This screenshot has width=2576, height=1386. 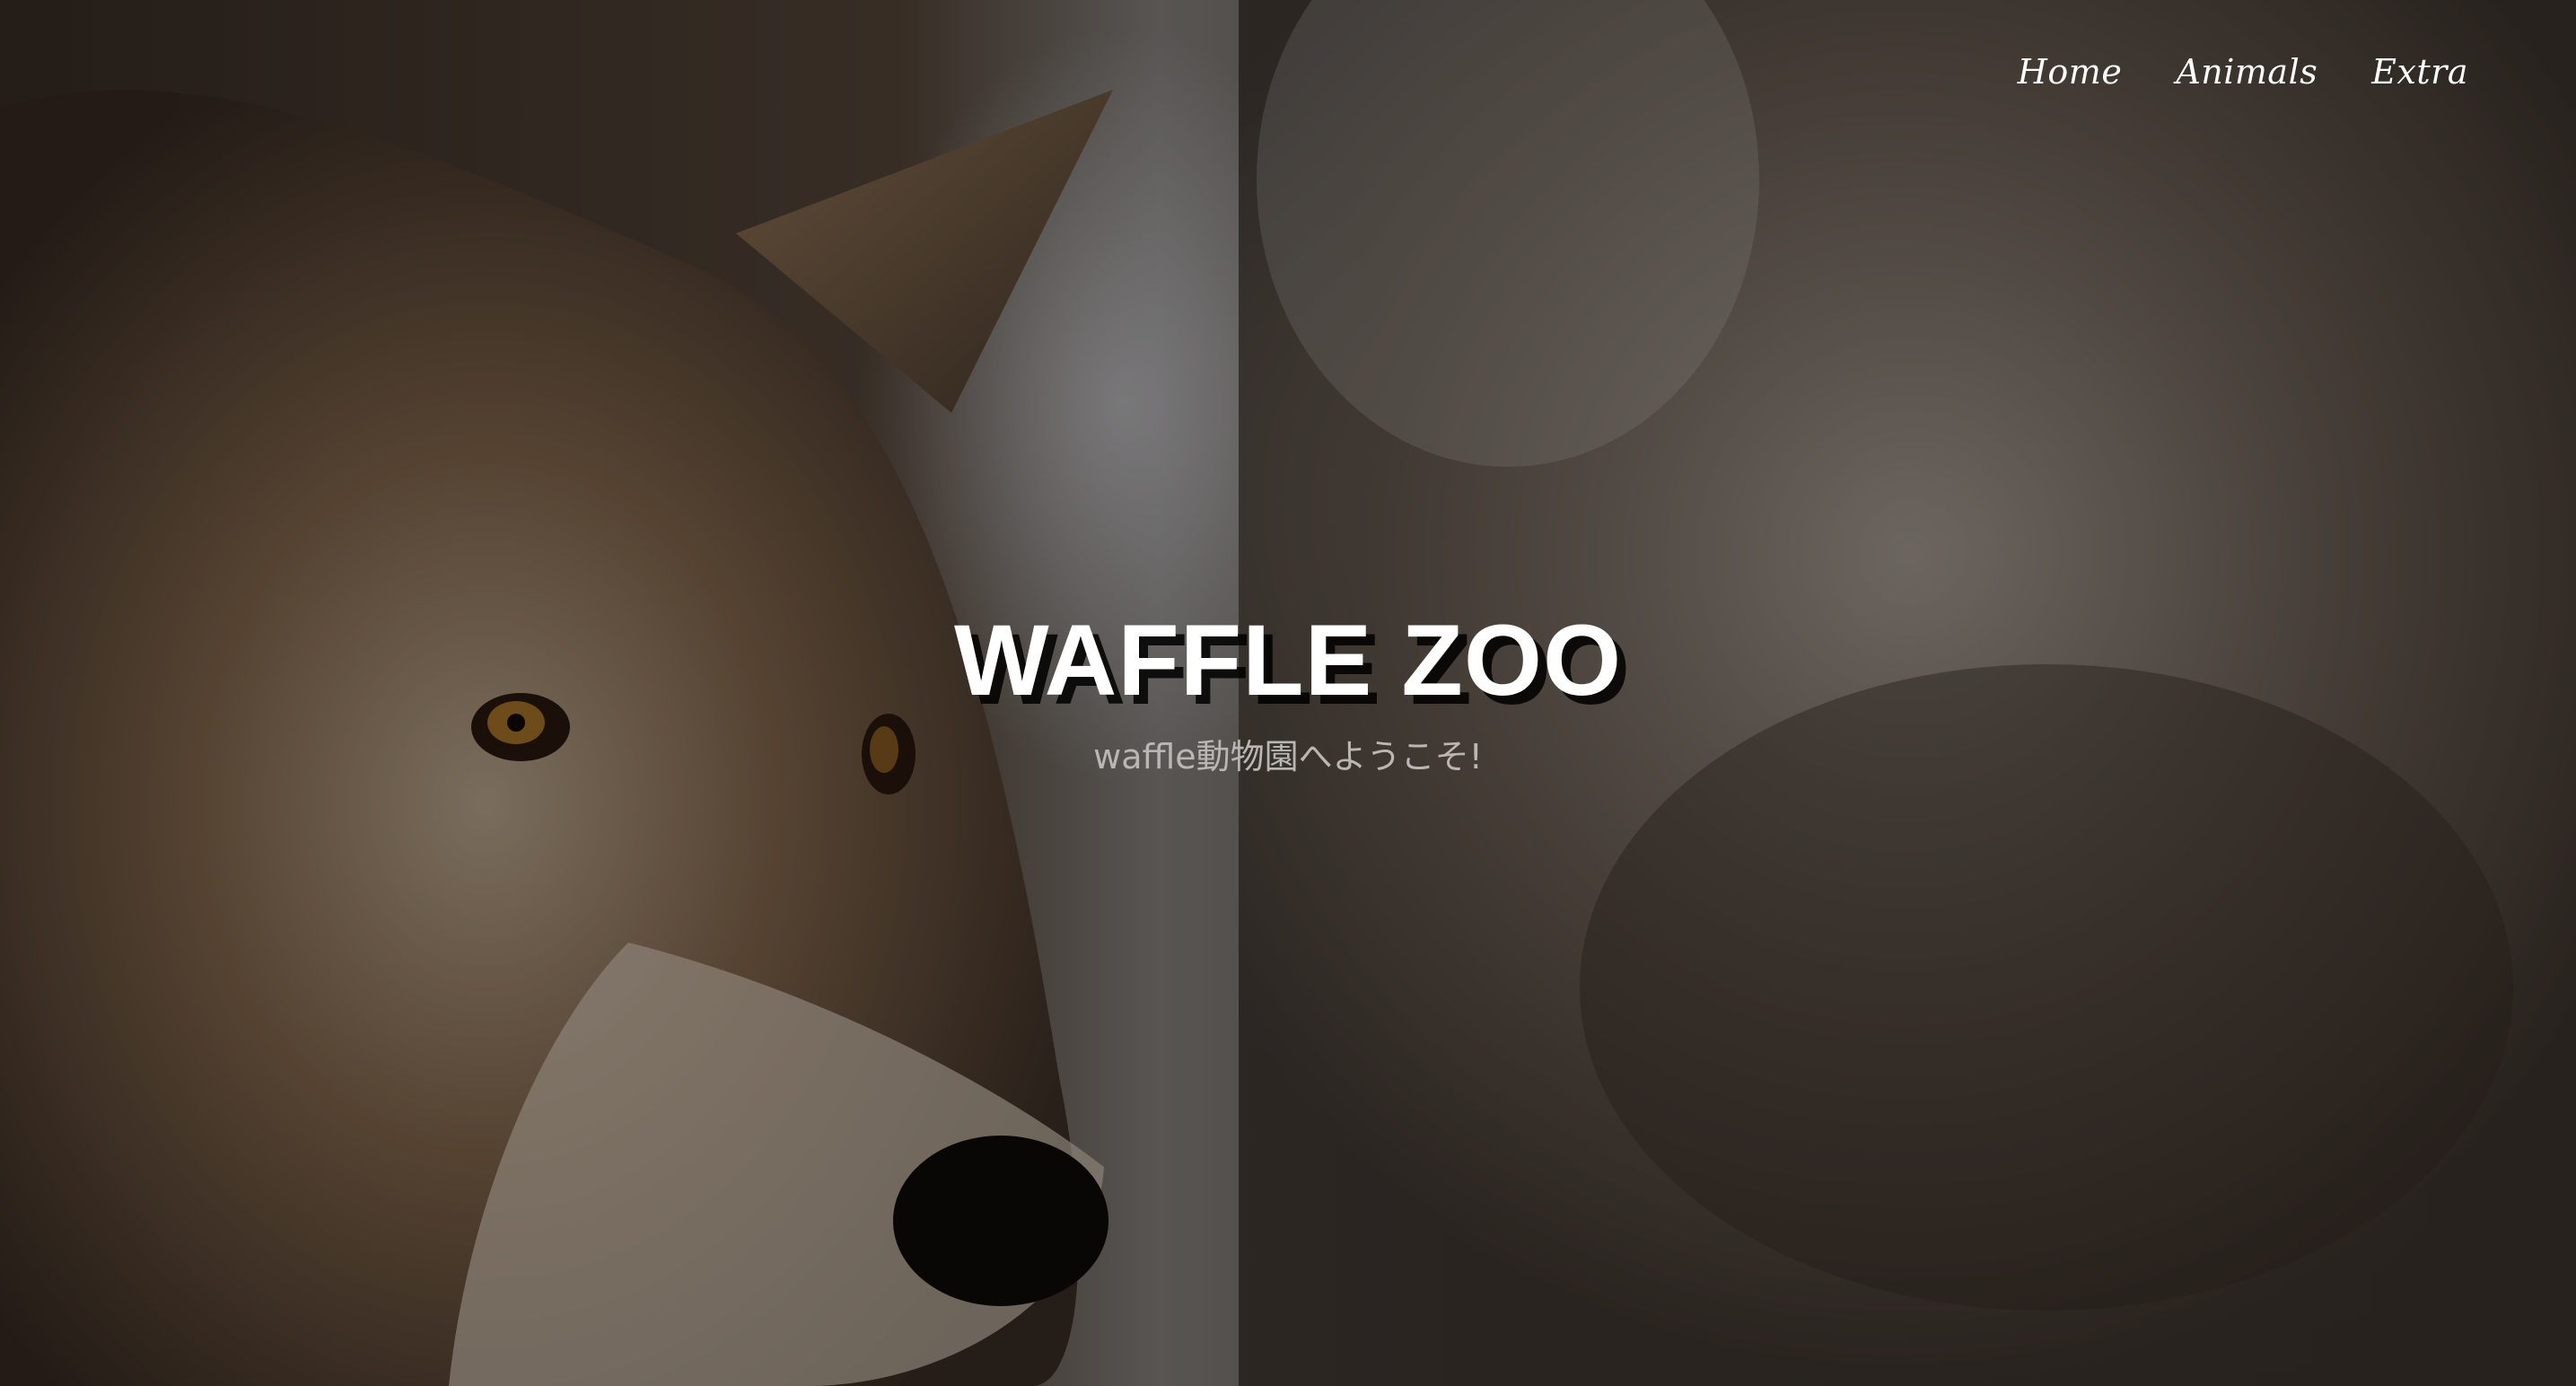 I want to click on hero-title-block: WAFFLE ZOO waffle動物園へようこそ!, so click(x=1288, y=694).